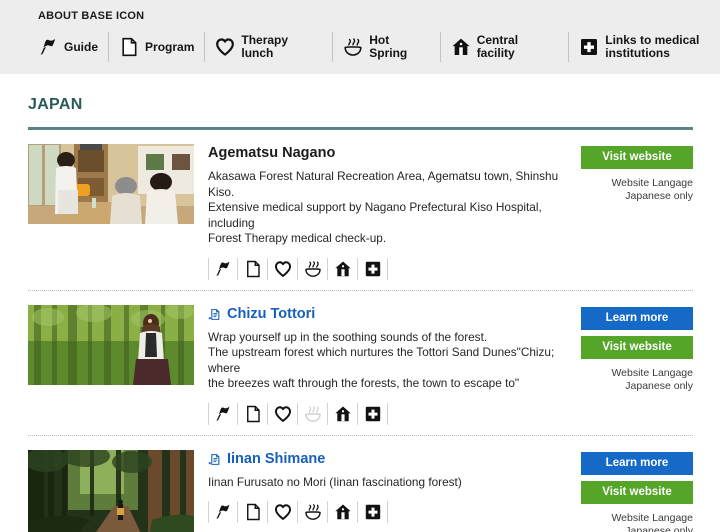 The image size is (720, 532). What do you see at coordinates (276, 458) in the screenshot?
I see `entry-title-text: Iinan Shimane` at bounding box center [276, 458].